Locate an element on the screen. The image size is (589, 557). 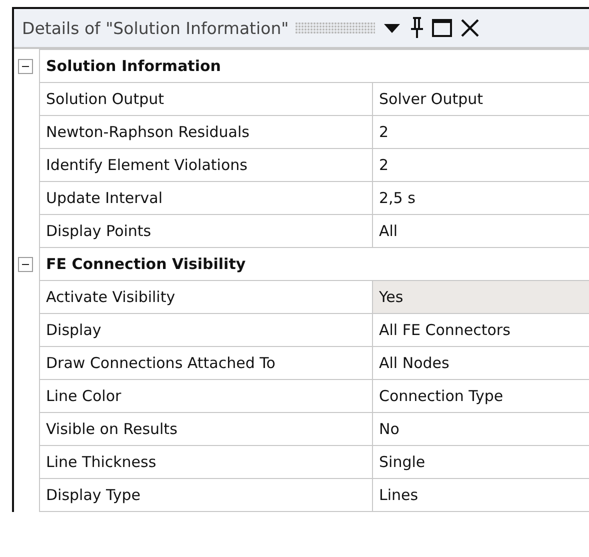
panel-title: Details of "Solution Information" is located at coordinates (155, 28).